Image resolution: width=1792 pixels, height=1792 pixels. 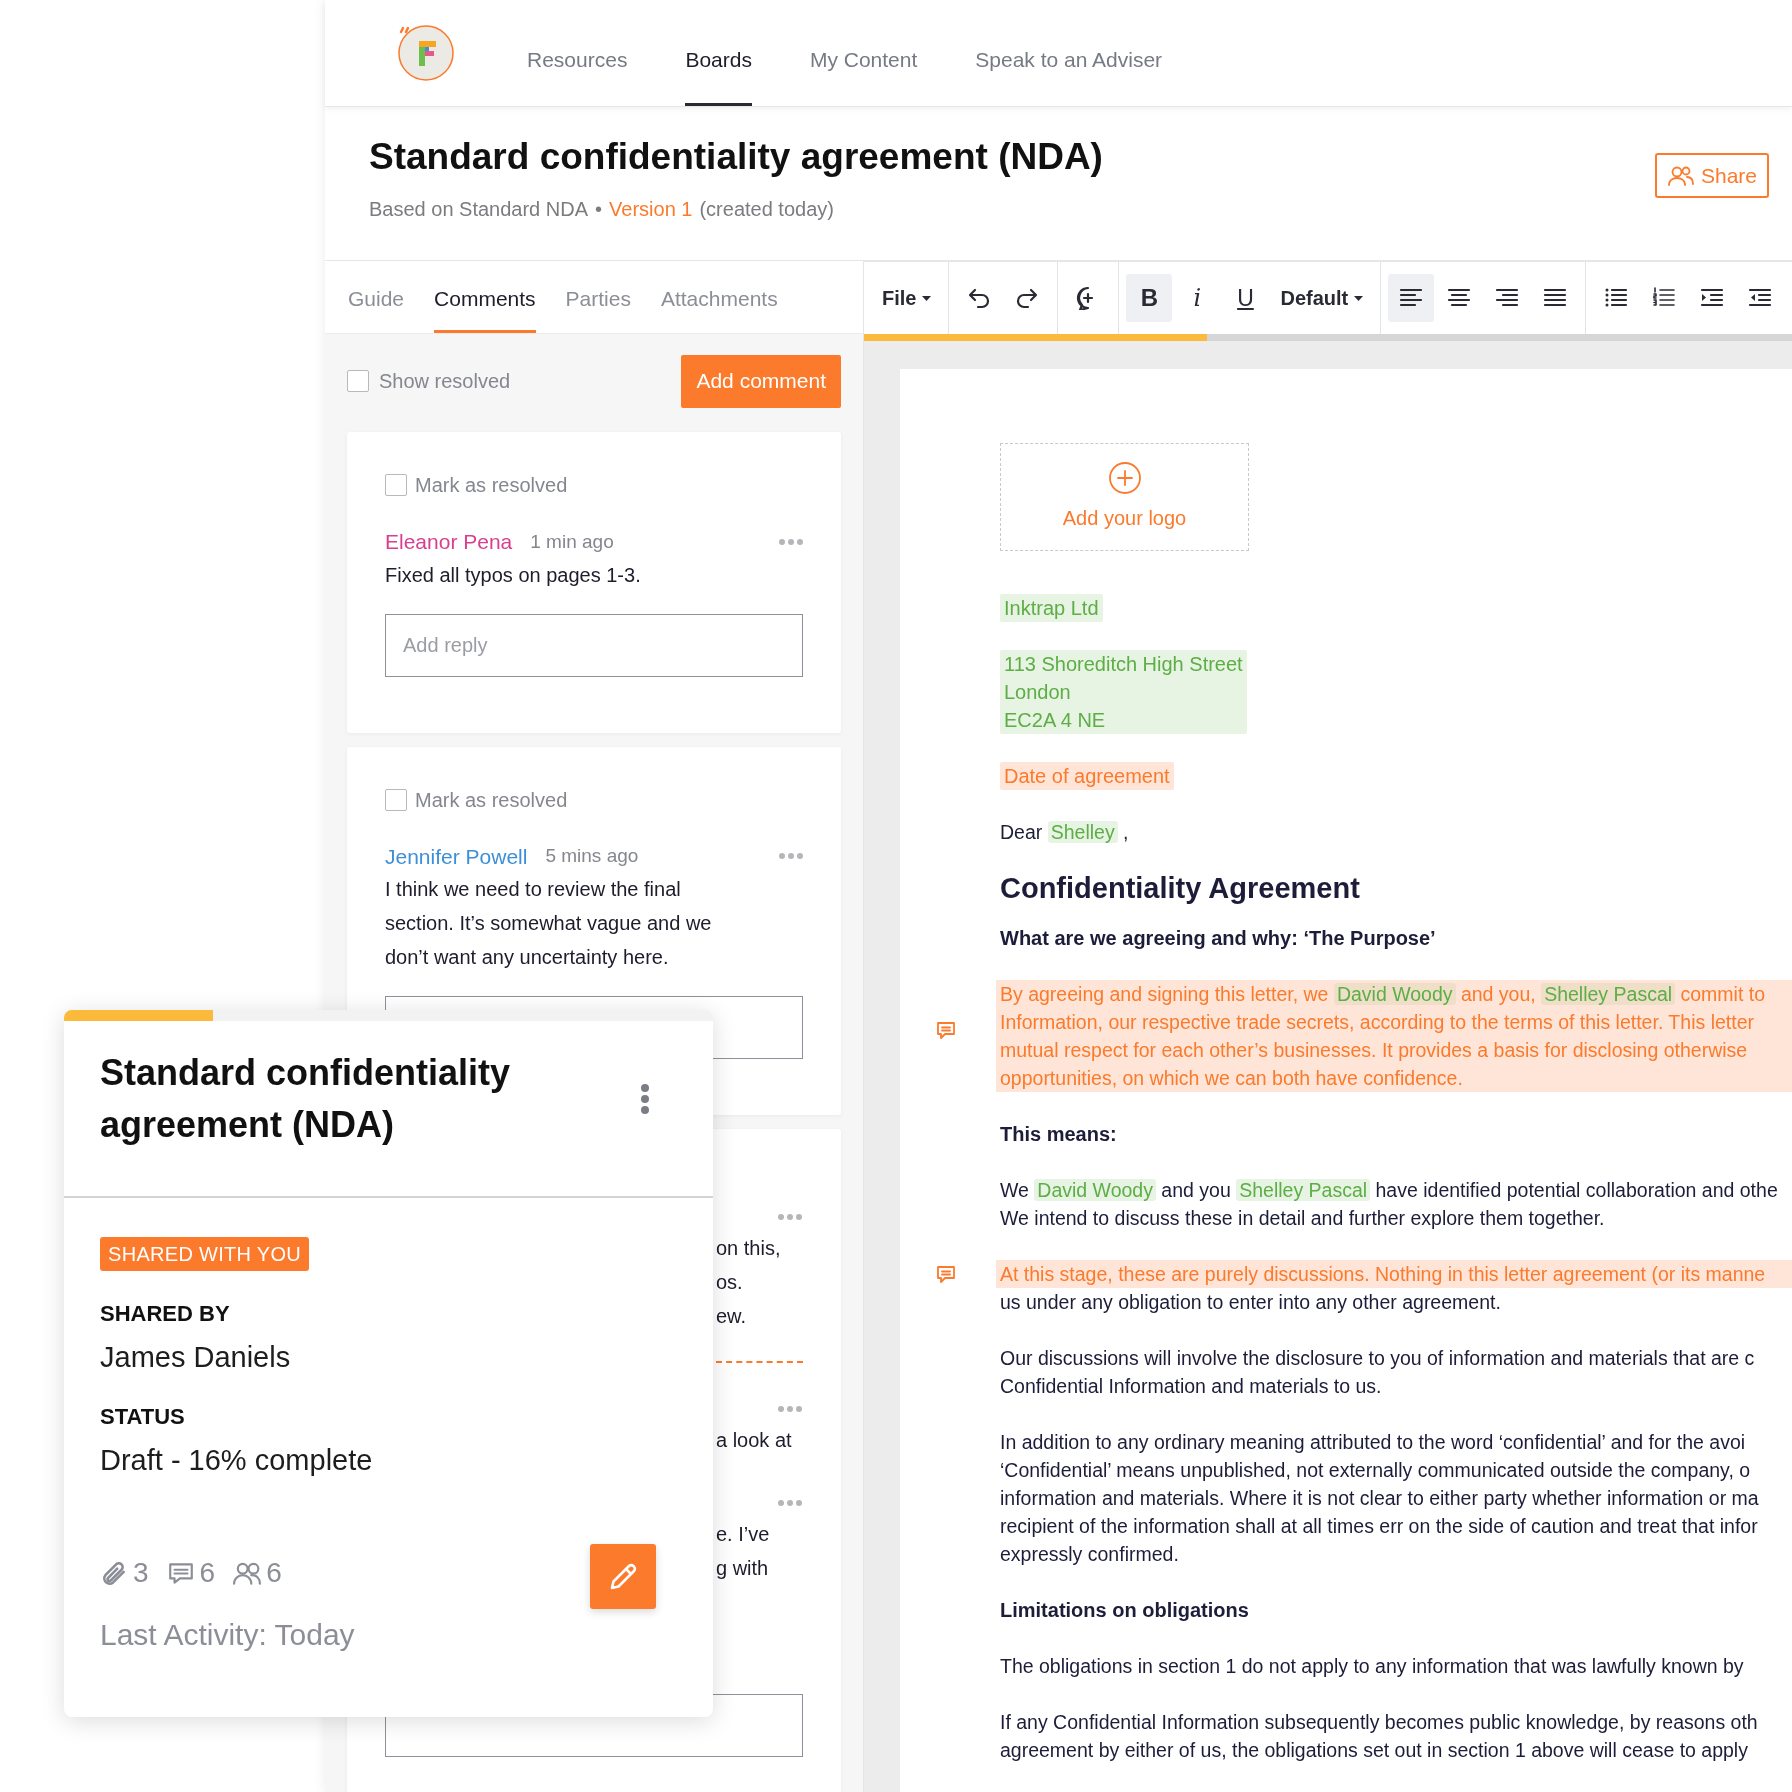 What do you see at coordinates (1082, 832) in the screenshot?
I see `filled-field: Shelley` at bounding box center [1082, 832].